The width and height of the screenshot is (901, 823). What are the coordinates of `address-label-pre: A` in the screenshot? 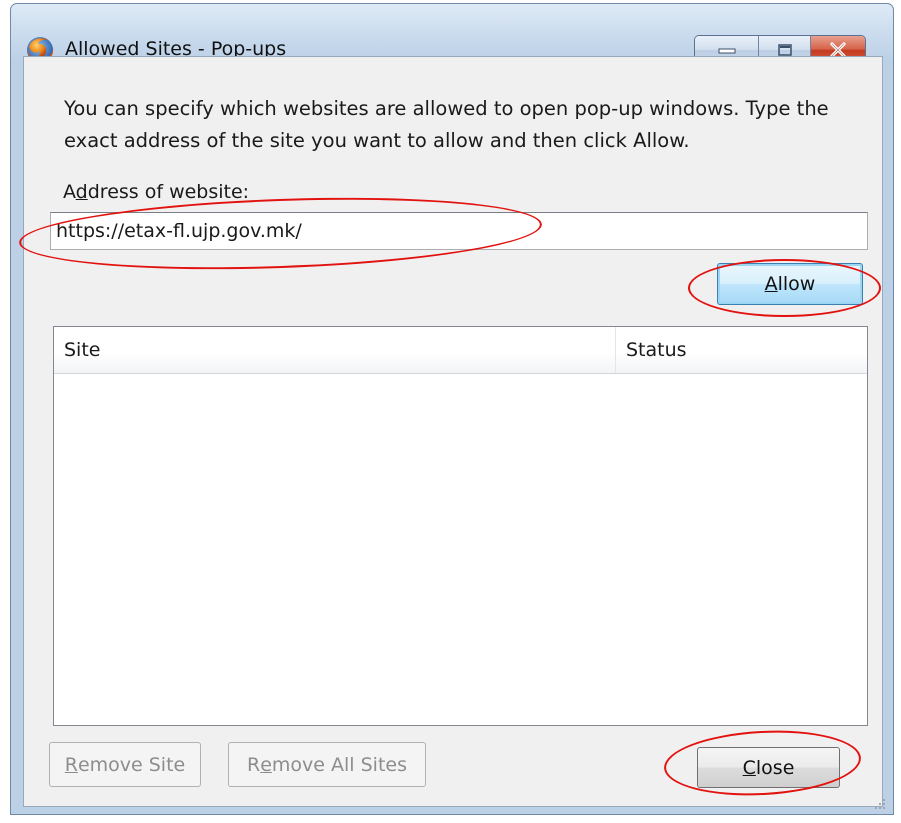 It's located at (69, 192).